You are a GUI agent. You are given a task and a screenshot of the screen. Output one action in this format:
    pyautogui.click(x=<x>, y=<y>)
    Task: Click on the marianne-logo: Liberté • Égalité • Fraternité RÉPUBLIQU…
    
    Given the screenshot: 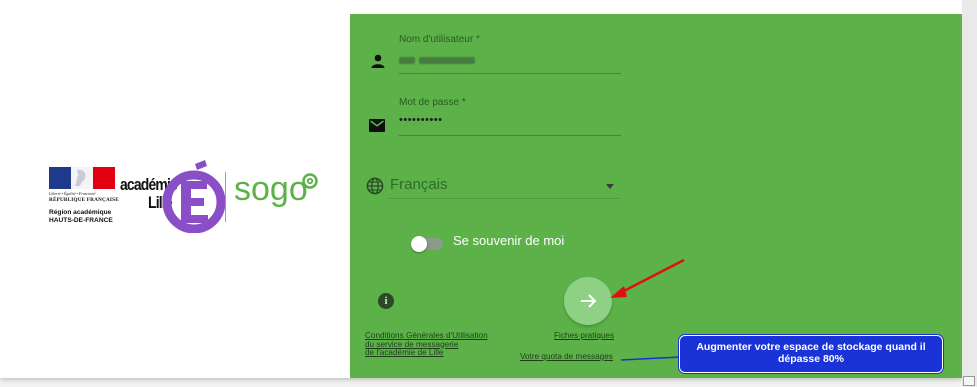 What is the action you would take?
    pyautogui.click(x=83, y=198)
    